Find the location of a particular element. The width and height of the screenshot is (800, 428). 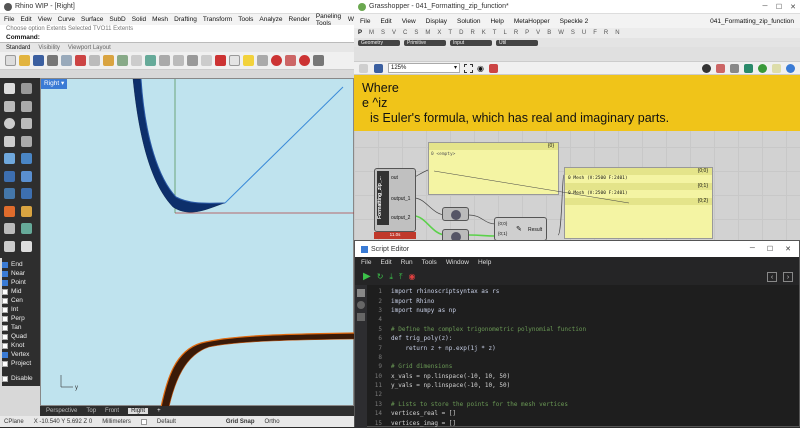

menu-item-file: File is located at coordinates (9, 19).